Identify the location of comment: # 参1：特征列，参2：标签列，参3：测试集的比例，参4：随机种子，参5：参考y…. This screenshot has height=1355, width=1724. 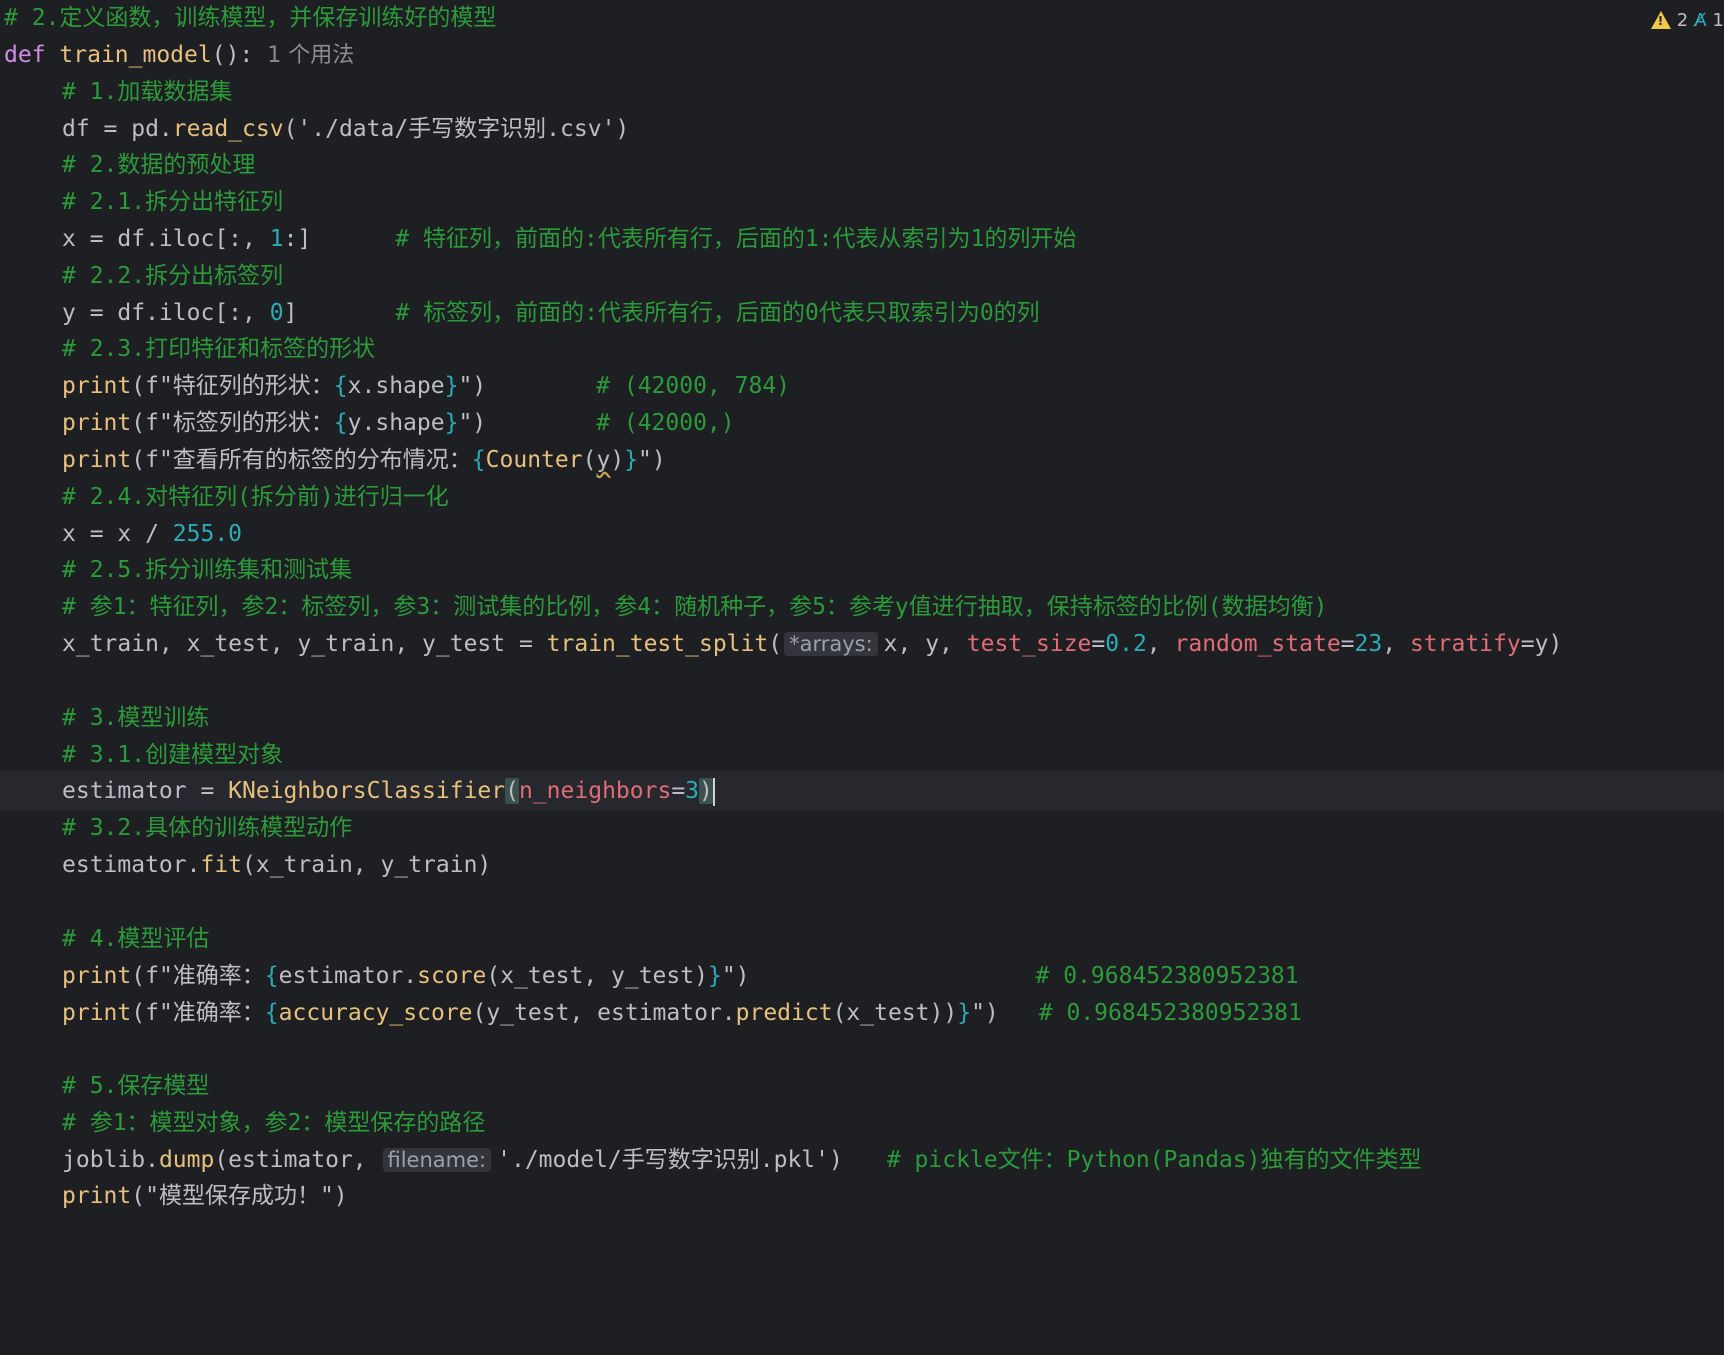
(695, 607).